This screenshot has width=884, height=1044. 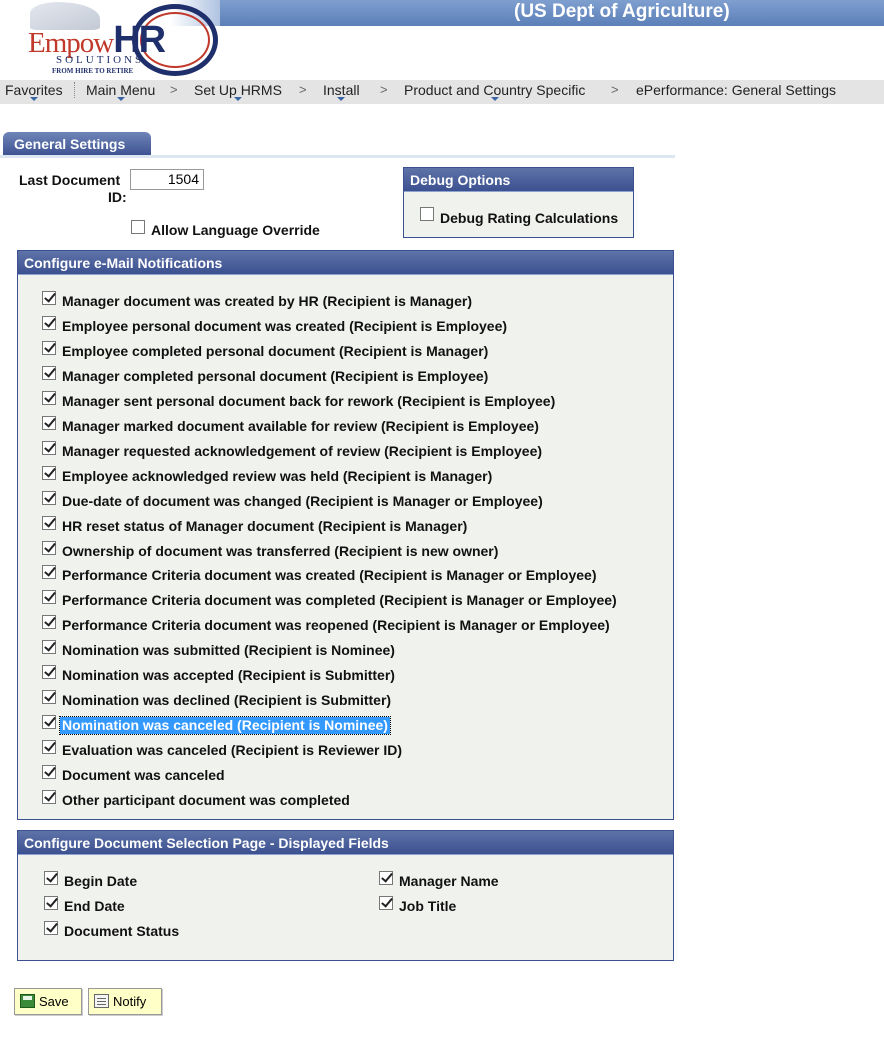 What do you see at coordinates (386, 878) in the screenshot?
I see `docsel-right-0-checkbox` at bounding box center [386, 878].